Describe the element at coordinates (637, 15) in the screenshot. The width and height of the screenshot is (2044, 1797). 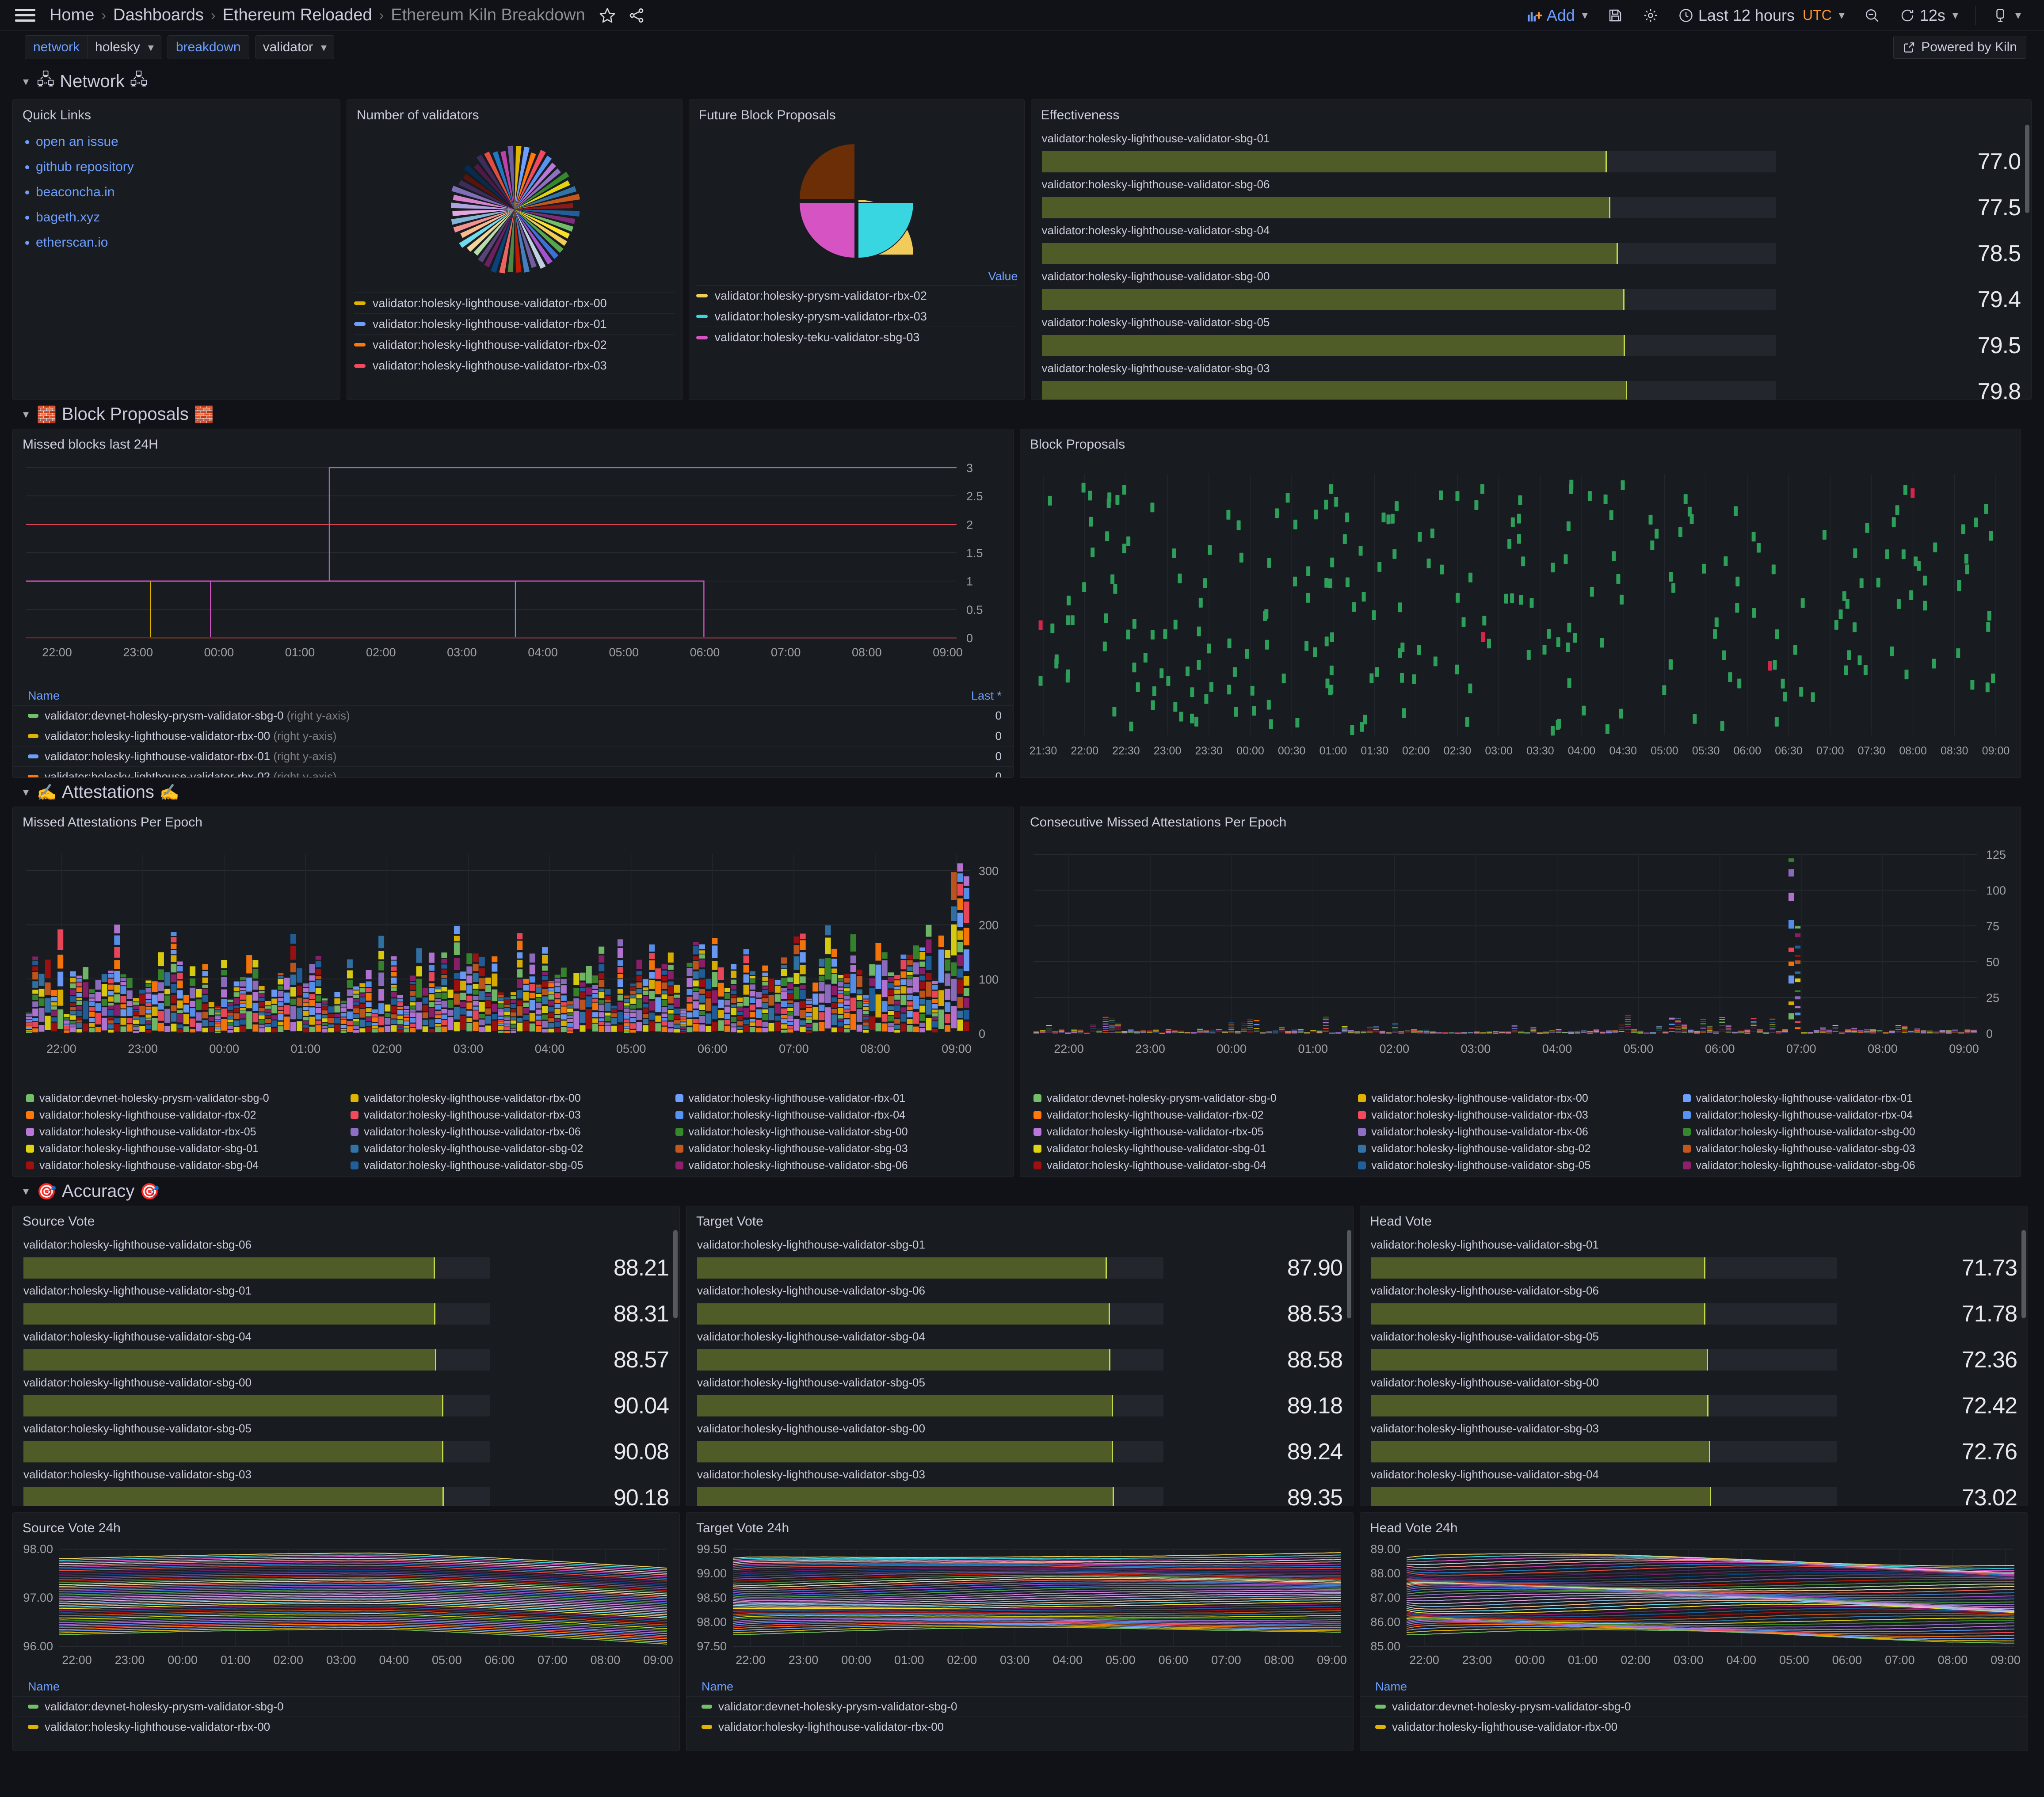
I see `share-icon` at that location.